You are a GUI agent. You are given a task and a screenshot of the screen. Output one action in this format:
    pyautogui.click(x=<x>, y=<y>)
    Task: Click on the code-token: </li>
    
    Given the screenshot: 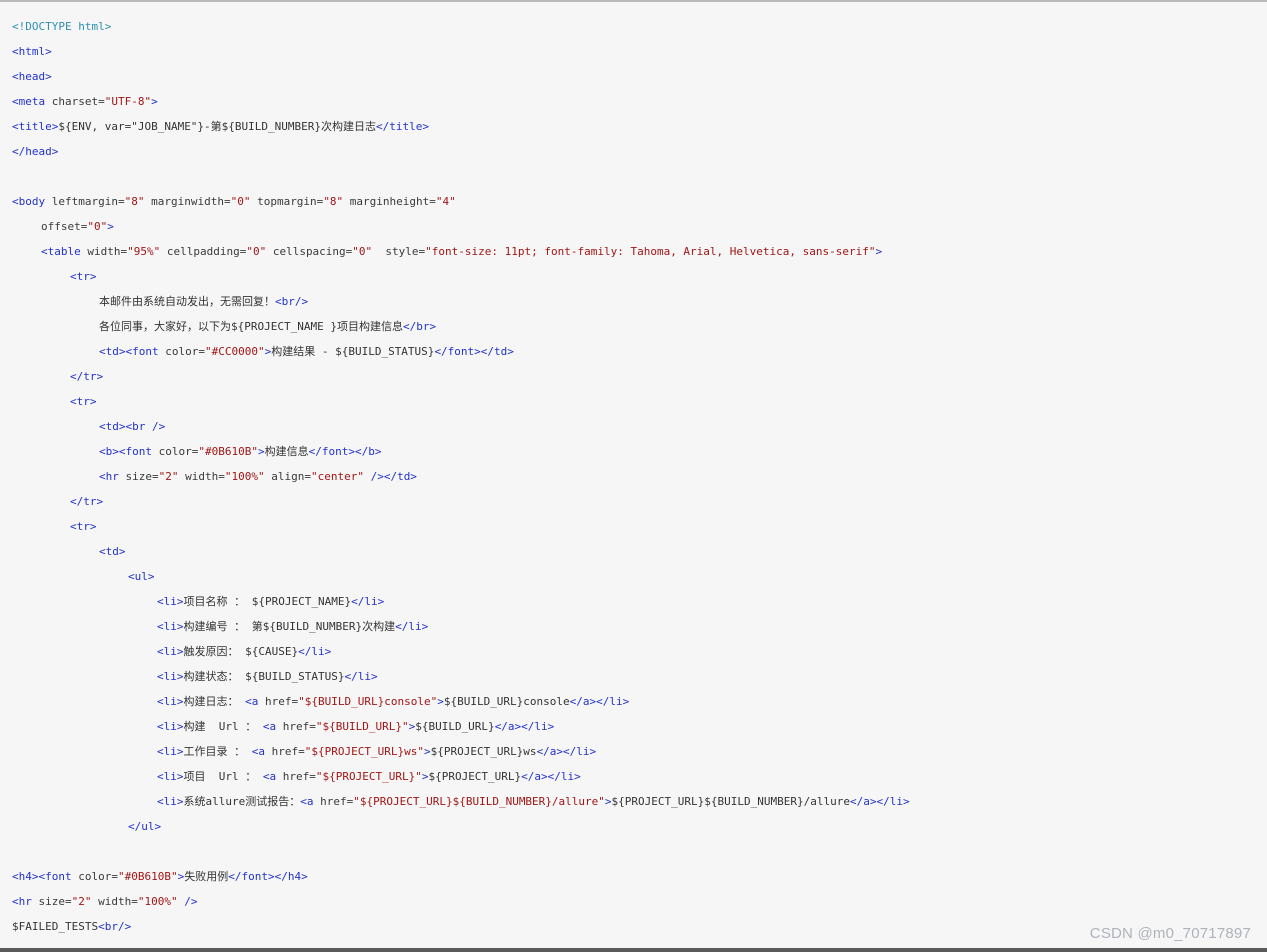 What is the action you would take?
    pyautogui.click(x=412, y=626)
    